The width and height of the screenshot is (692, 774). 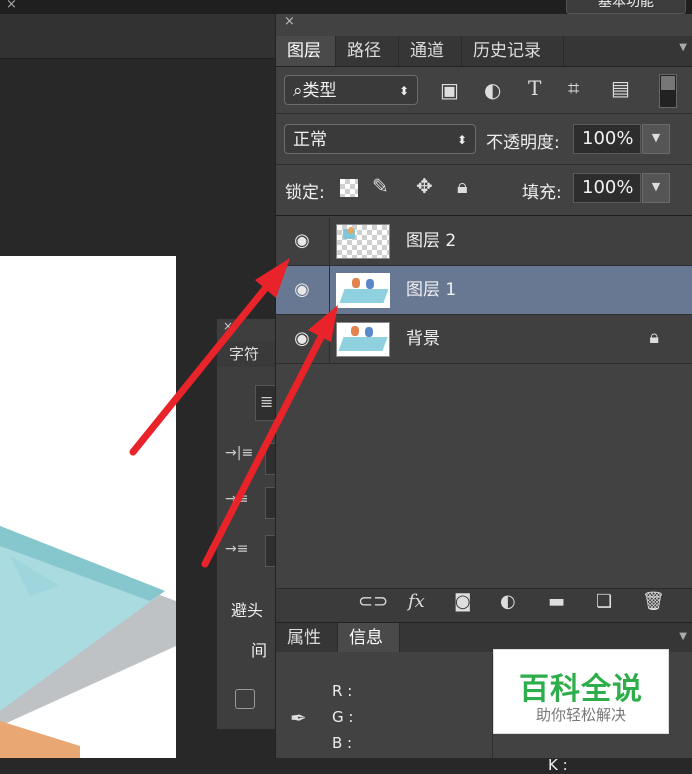 What do you see at coordinates (462, 601) in the screenshot?
I see `add-mask-icon: ◙` at bounding box center [462, 601].